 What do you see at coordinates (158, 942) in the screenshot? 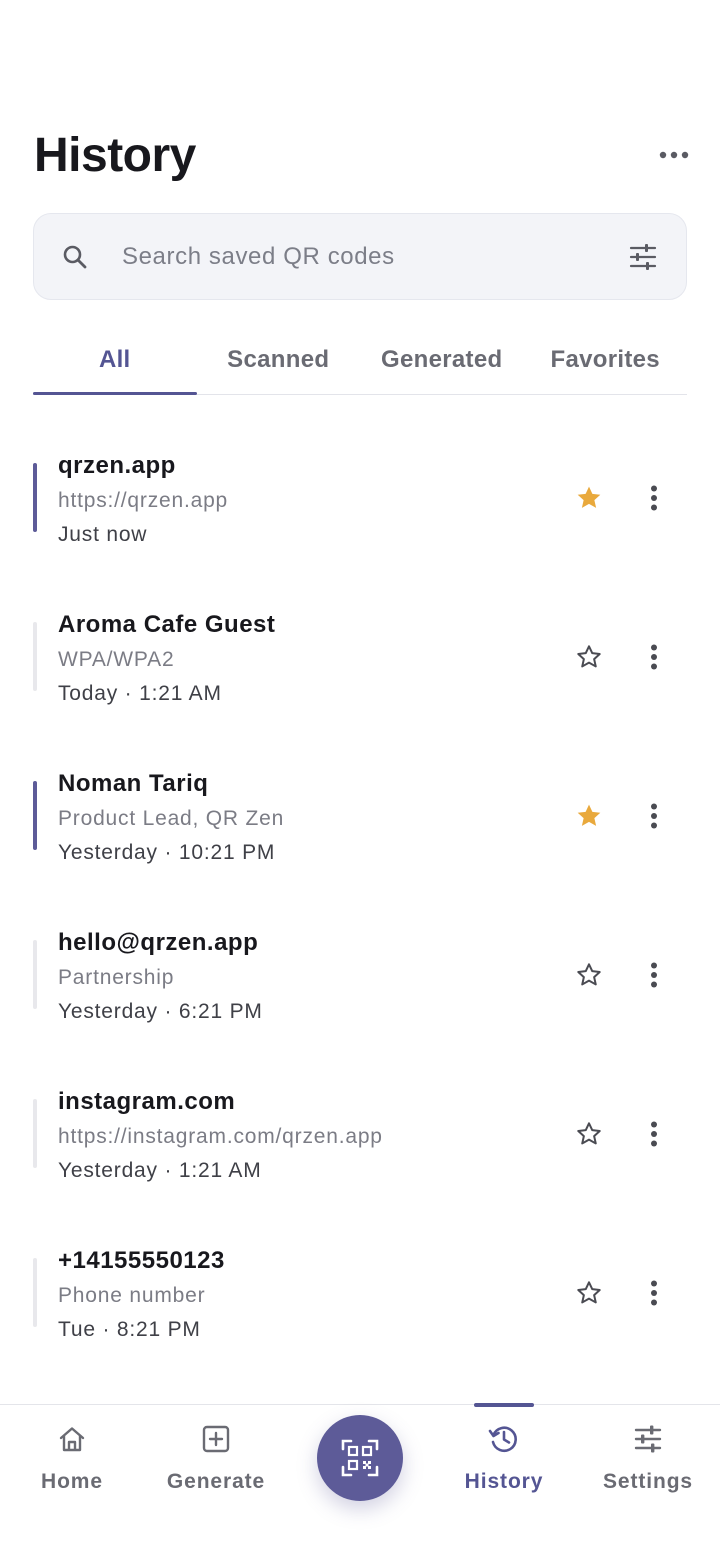
I see `item-title: hello@qrzen.app` at bounding box center [158, 942].